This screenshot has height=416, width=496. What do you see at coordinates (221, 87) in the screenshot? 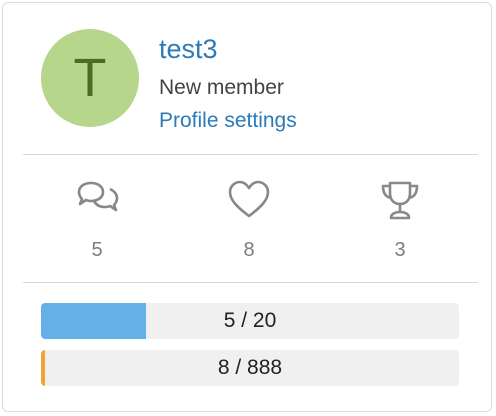
I see `member-title: New member` at bounding box center [221, 87].